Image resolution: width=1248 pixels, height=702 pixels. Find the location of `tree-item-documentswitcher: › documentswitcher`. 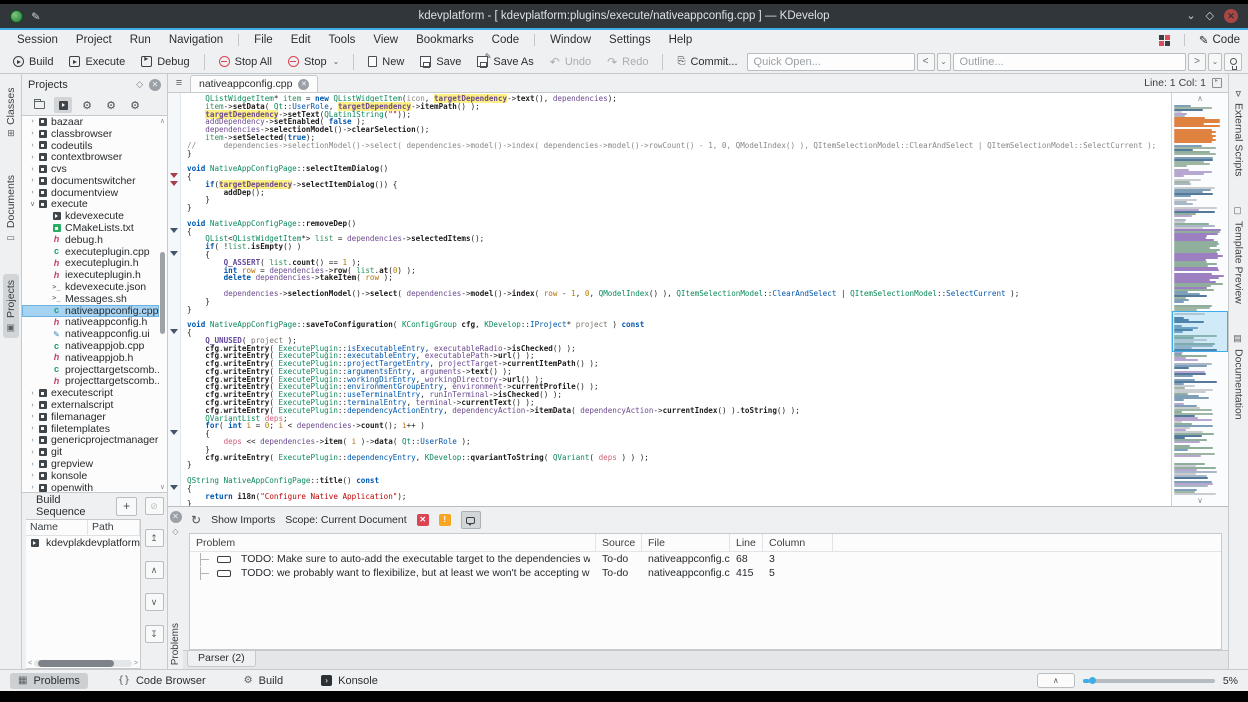

tree-item-documentswitcher: › documentswitcher is located at coordinates (90, 181).